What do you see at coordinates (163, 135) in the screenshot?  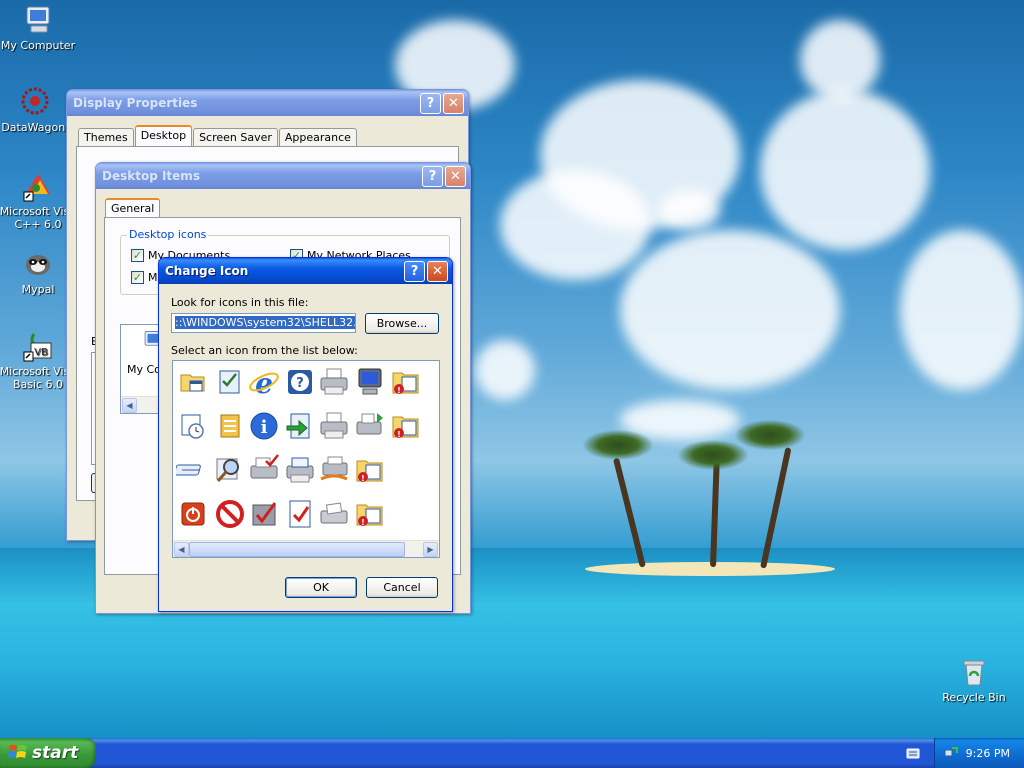 I see `tab-desktop: Desktop` at bounding box center [163, 135].